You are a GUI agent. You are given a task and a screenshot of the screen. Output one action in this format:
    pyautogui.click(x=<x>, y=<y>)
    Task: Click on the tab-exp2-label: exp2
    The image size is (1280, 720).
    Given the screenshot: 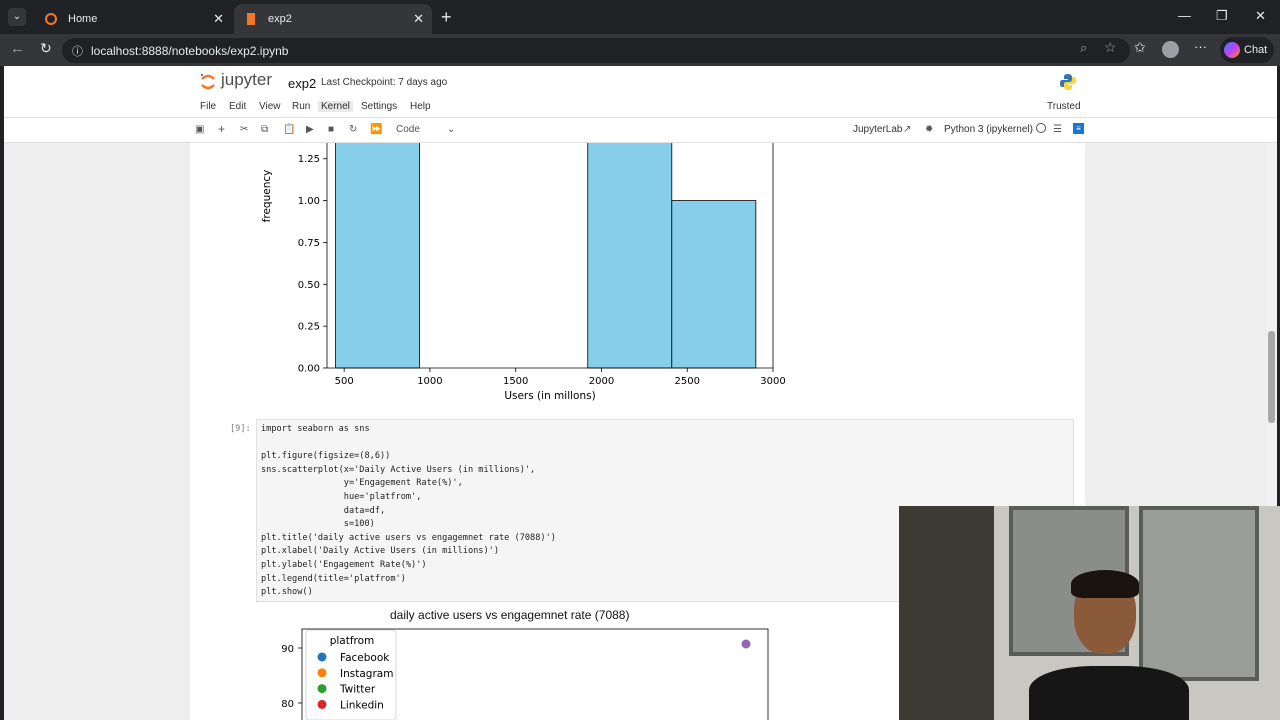 What is the action you would take?
    pyautogui.click(x=280, y=19)
    